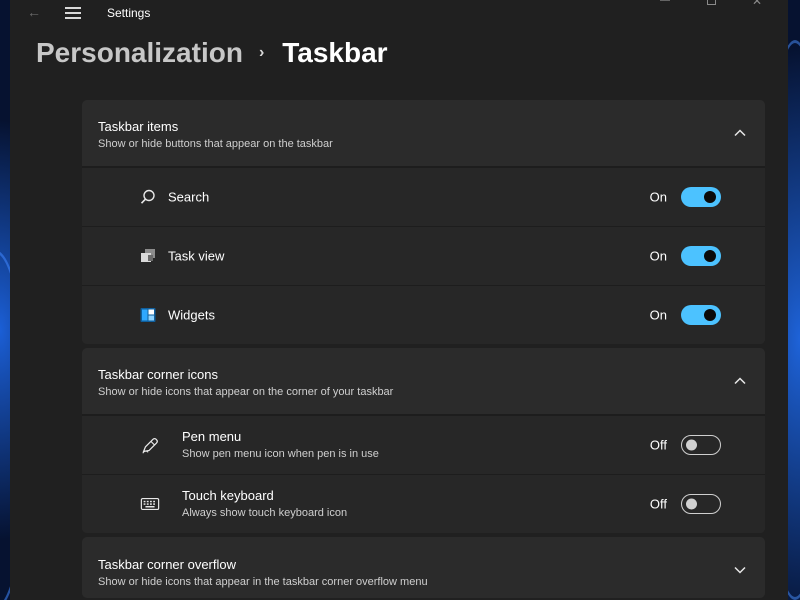 The height and width of the screenshot is (600, 800). I want to click on section-title: Taskbar corner overflow, so click(167, 564).